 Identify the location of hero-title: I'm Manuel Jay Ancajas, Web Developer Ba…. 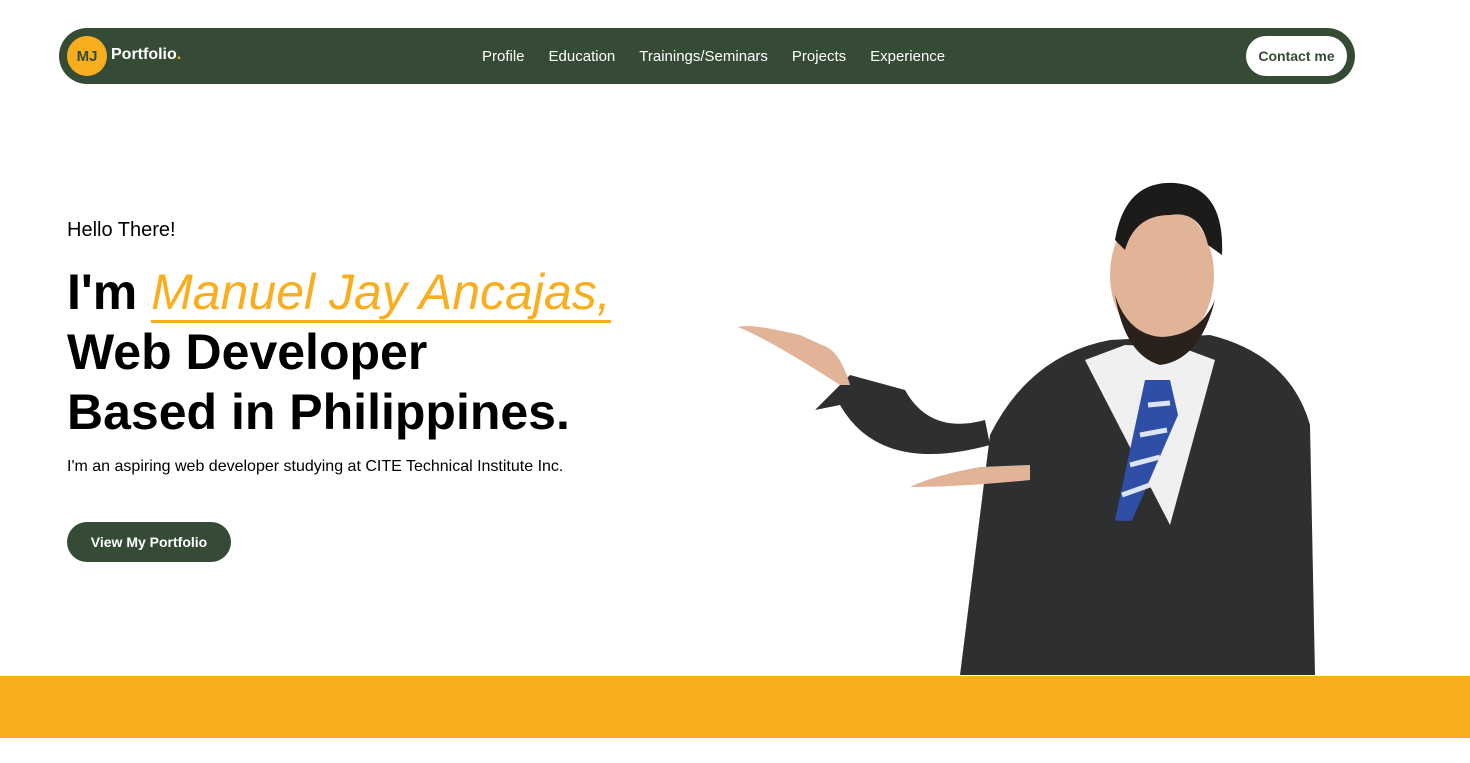
(339, 352).